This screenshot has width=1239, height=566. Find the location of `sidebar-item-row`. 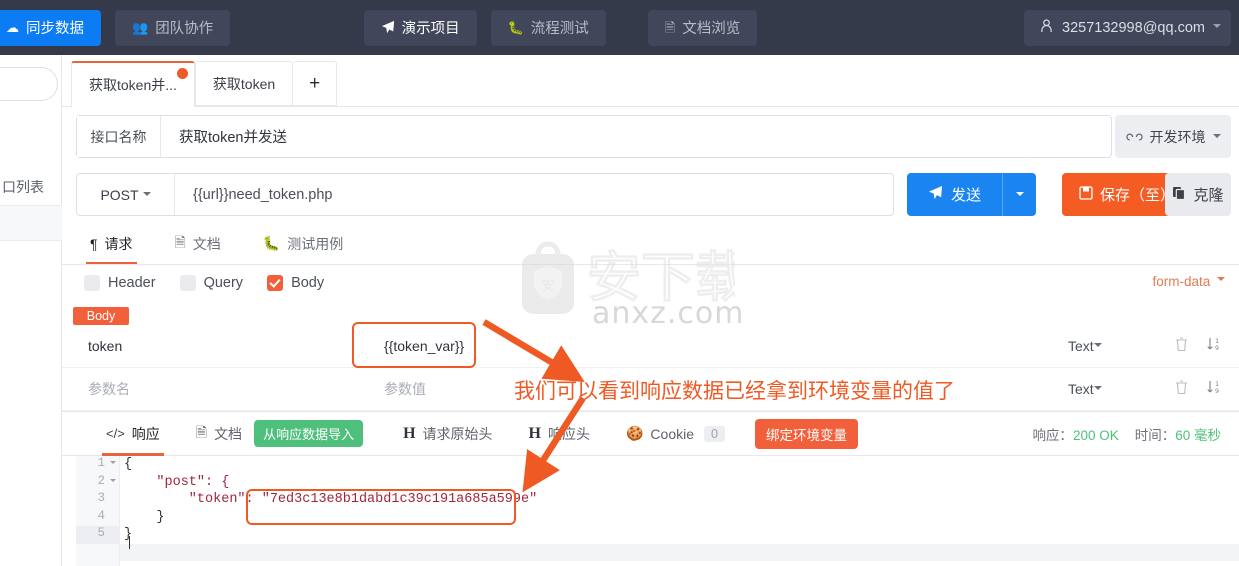

sidebar-item-row is located at coordinates (31, 223).